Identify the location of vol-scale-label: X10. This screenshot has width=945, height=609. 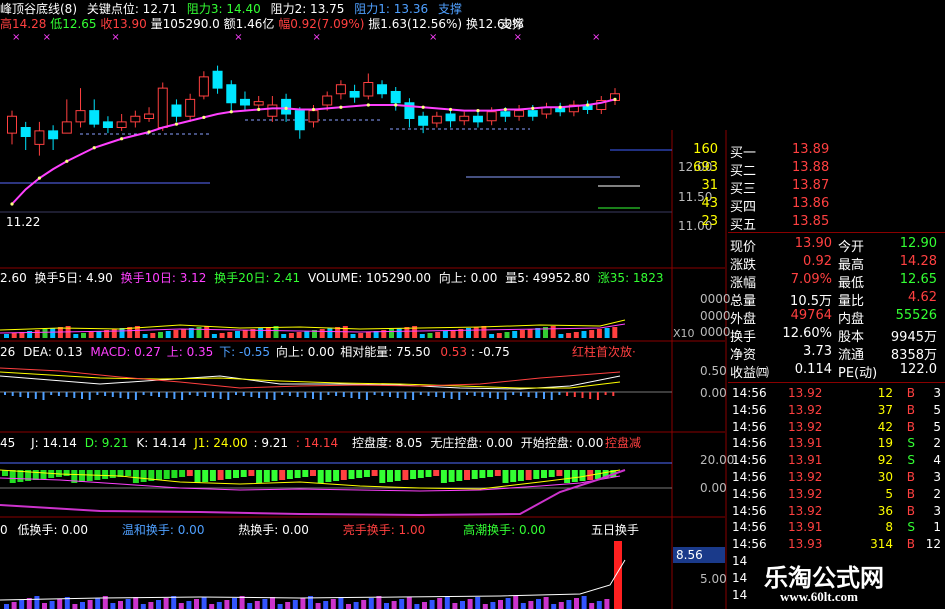
(684, 333).